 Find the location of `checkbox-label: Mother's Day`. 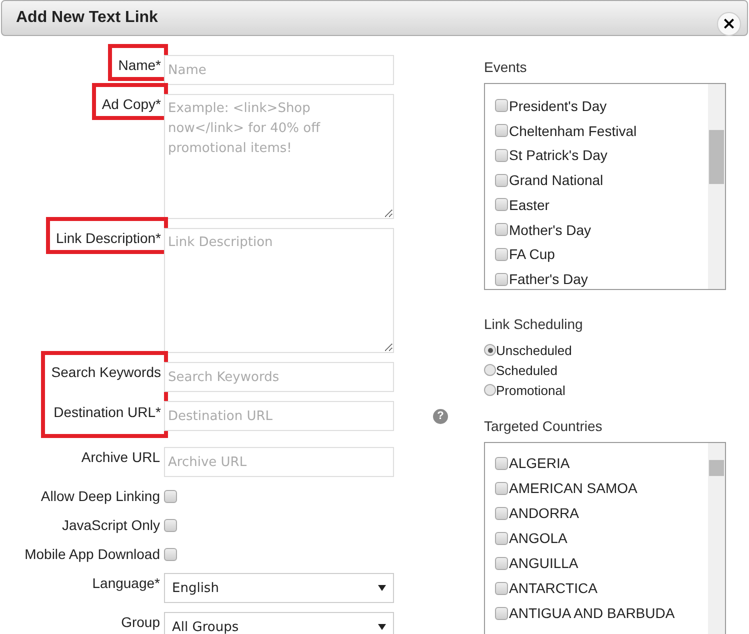

checkbox-label: Mother's Day is located at coordinates (550, 230).